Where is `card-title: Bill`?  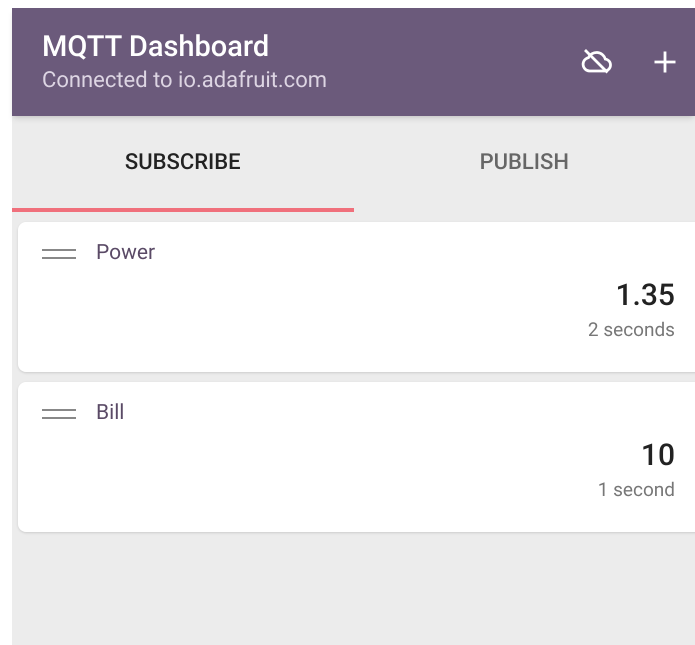 card-title: Bill is located at coordinates (110, 413).